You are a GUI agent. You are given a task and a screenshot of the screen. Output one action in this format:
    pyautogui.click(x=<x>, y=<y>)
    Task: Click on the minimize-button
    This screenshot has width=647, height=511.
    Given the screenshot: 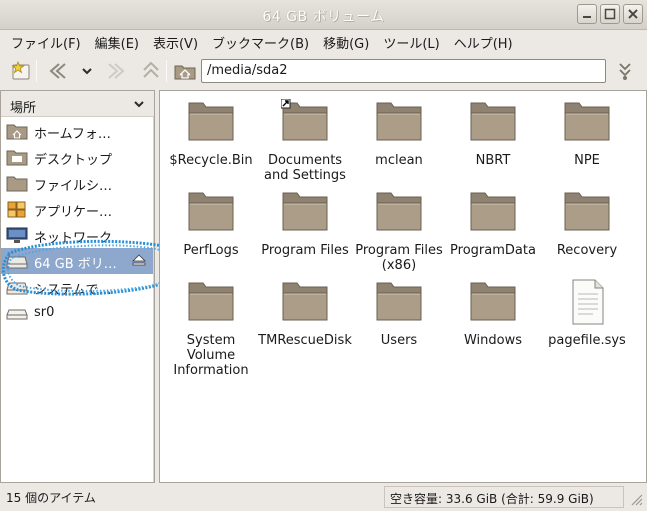 What is the action you would take?
    pyautogui.click(x=587, y=14)
    